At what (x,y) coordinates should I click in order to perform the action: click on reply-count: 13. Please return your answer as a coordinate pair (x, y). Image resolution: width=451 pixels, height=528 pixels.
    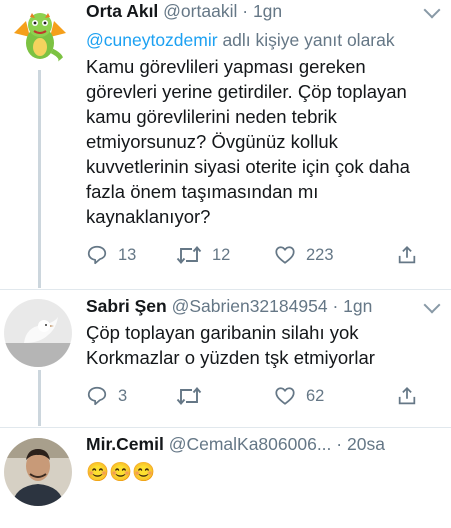
    Looking at the image, I should click on (127, 254).